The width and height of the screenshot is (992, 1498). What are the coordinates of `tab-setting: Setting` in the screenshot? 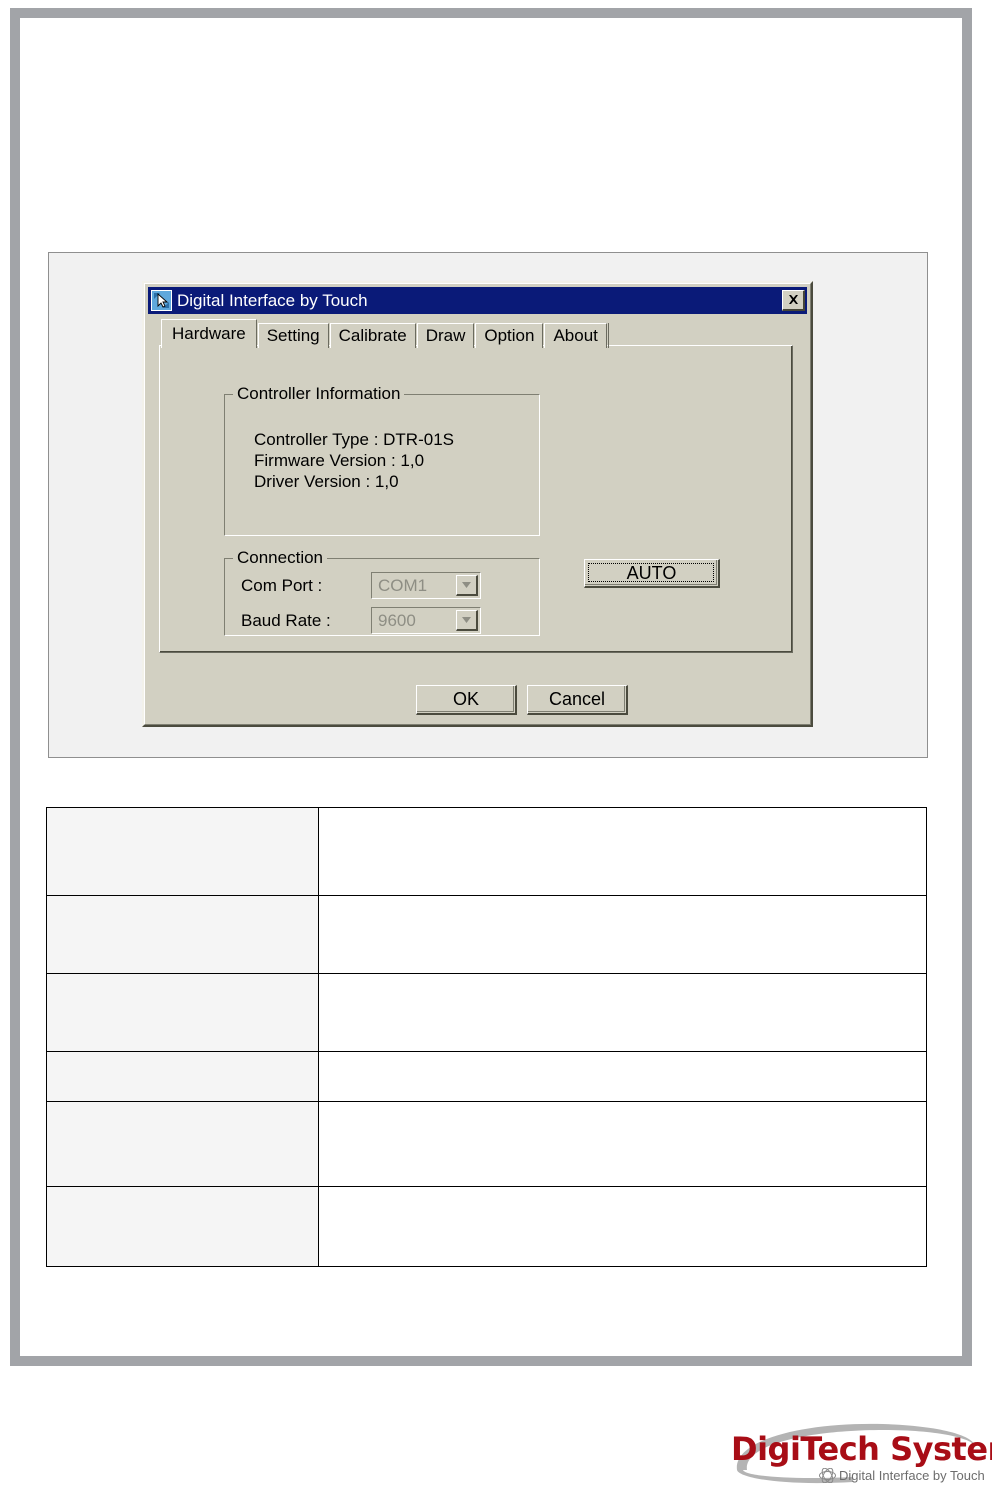 It's located at (293, 335).